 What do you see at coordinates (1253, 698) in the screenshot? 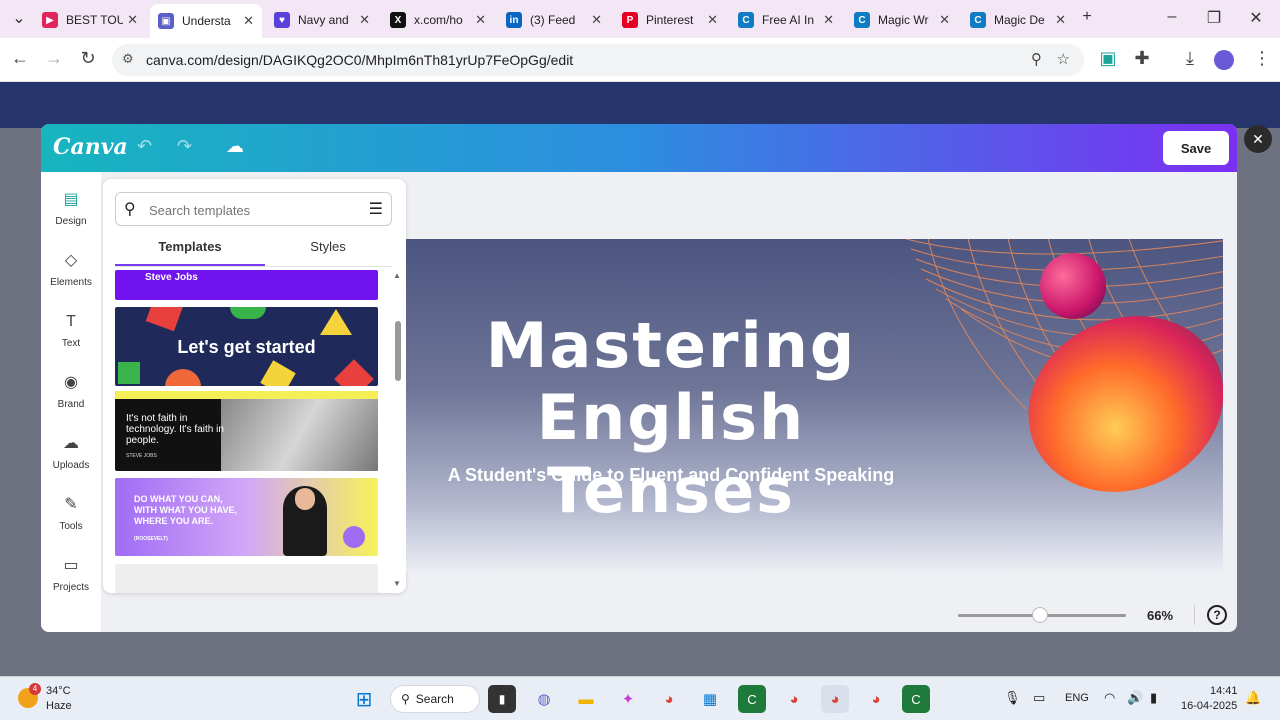
I see `notification-bell-icon: 🔔` at bounding box center [1253, 698].